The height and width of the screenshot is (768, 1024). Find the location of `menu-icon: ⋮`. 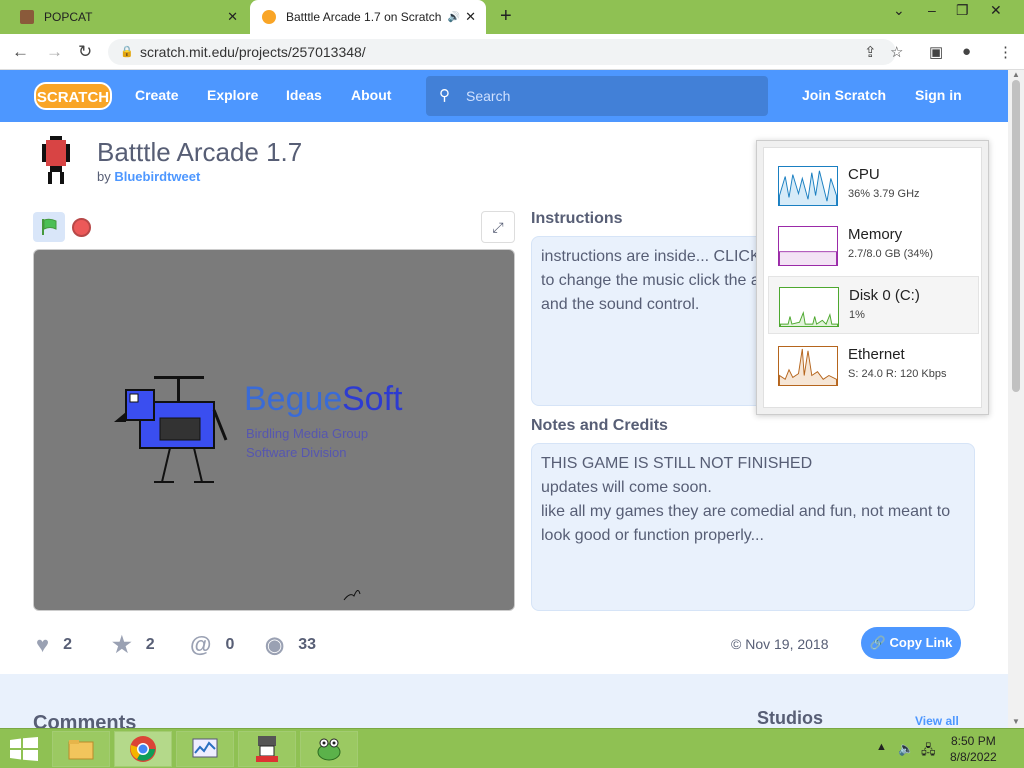

menu-icon: ⋮ is located at coordinates (1005, 52).